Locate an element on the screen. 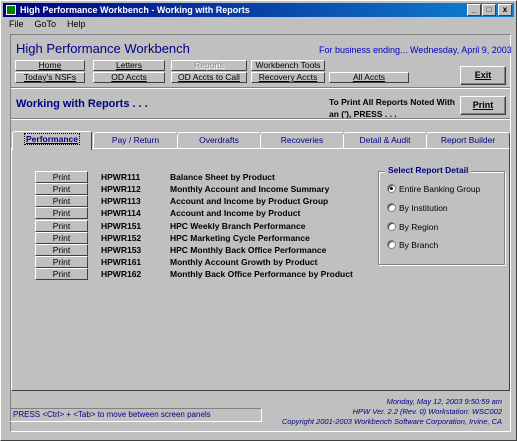 Image resolution: width=517 pixels, height=441 pixels. report-description: Monthly Account and Income Summary is located at coordinates (250, 189).